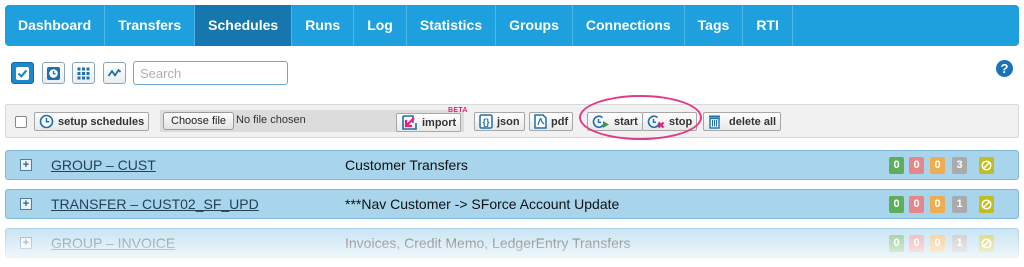 This screenshot has height=267, width=1024. I want to click on help-icon: ?, so click(1004, 68).